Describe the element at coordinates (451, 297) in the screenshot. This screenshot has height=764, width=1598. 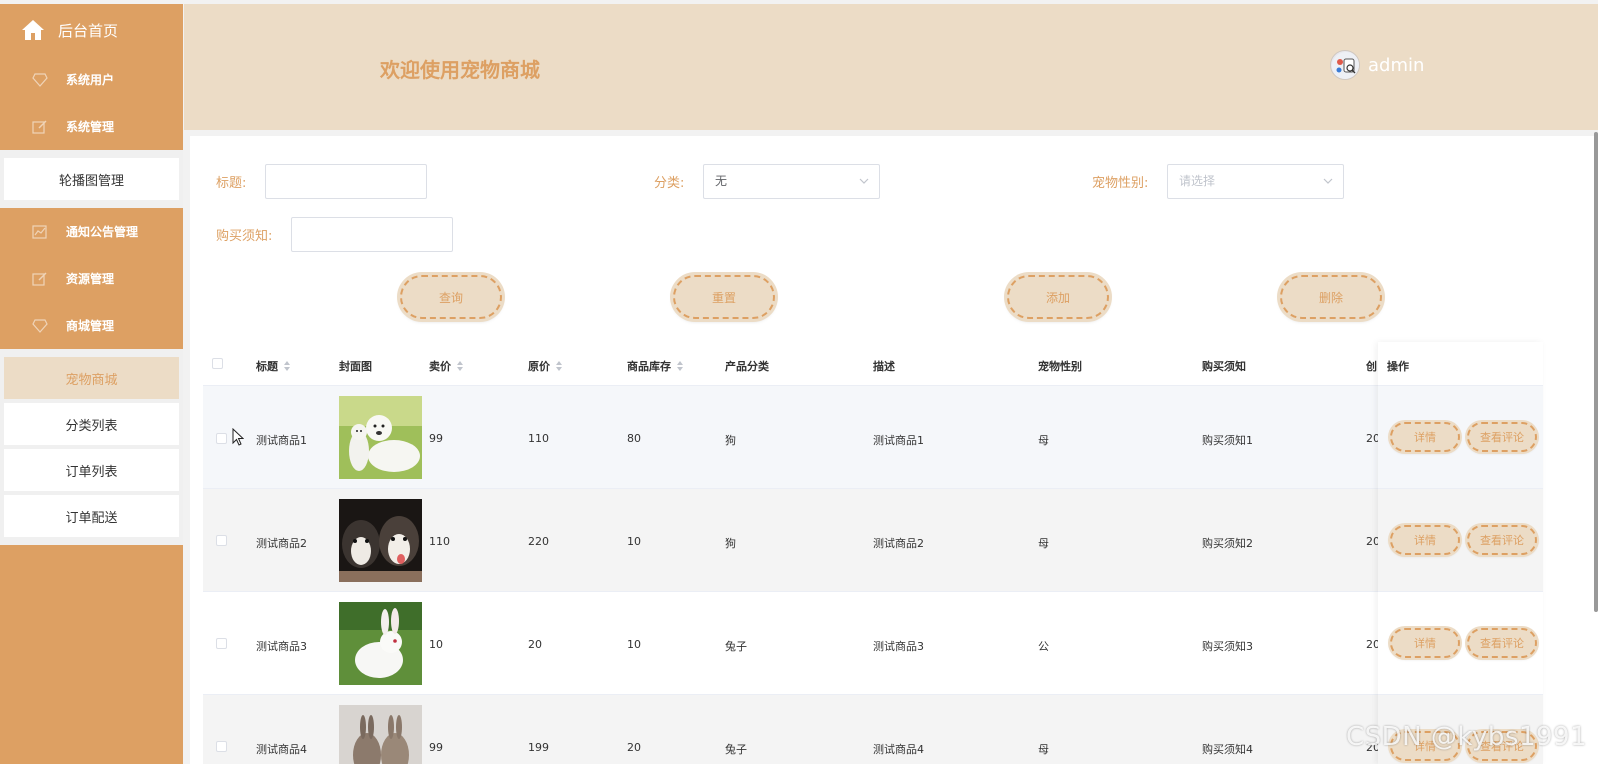
I see `search-button: 查询` at that location.